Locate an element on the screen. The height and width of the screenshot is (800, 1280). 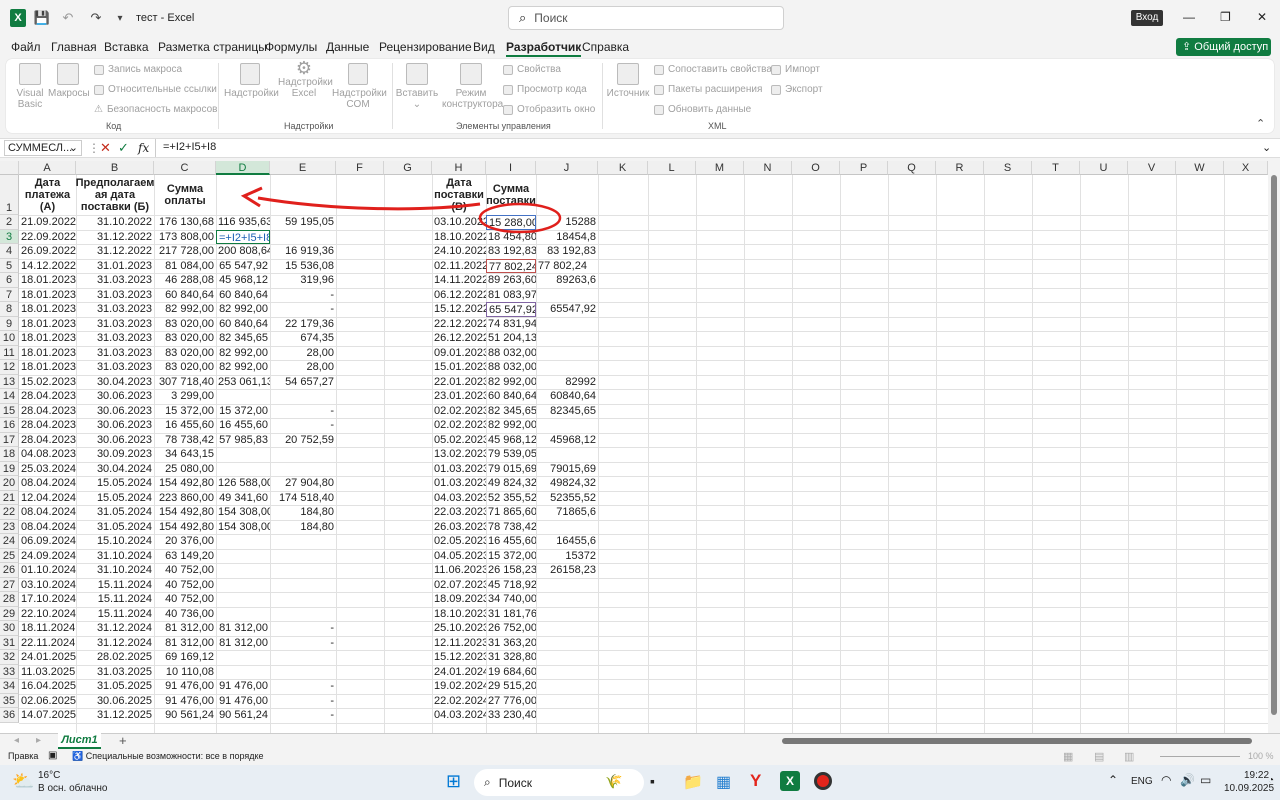
annotation-arrow-line is located at coordinates (369, 203).